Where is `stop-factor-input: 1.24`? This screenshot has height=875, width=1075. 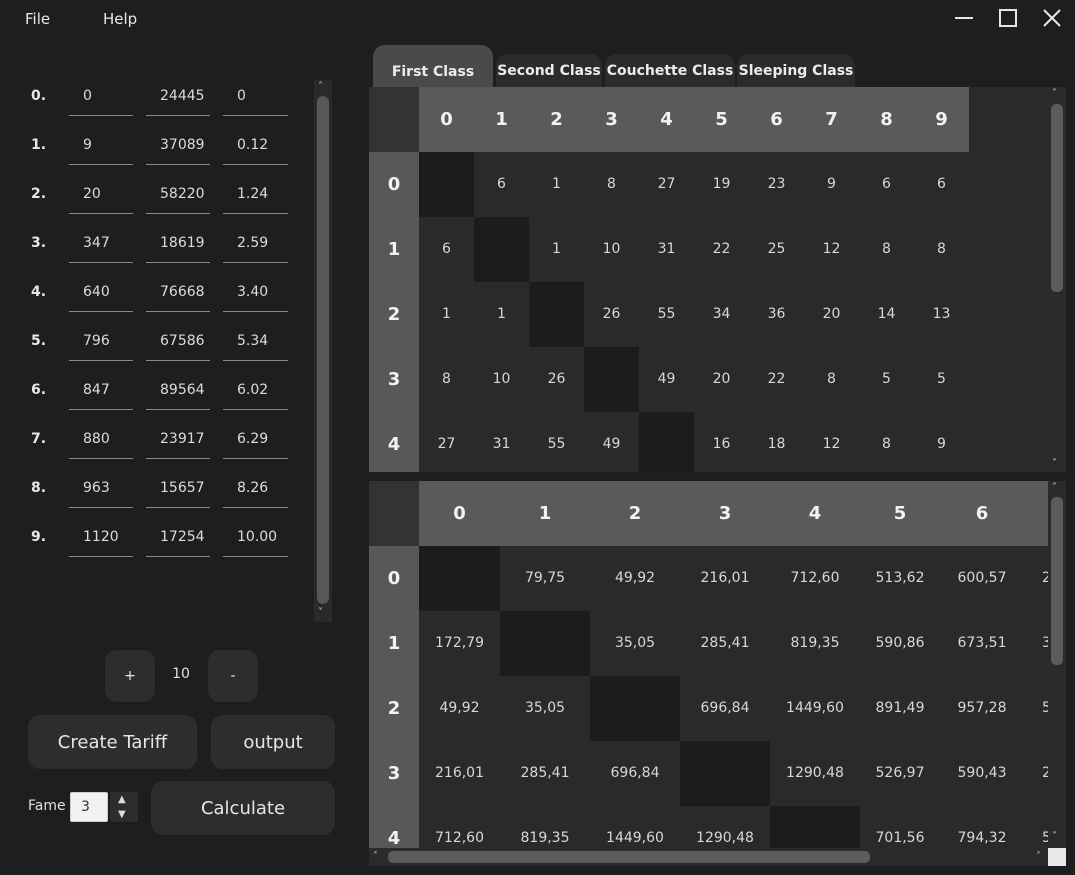
stop-factor-input: 1.24 is located at coordinates (255, 195).